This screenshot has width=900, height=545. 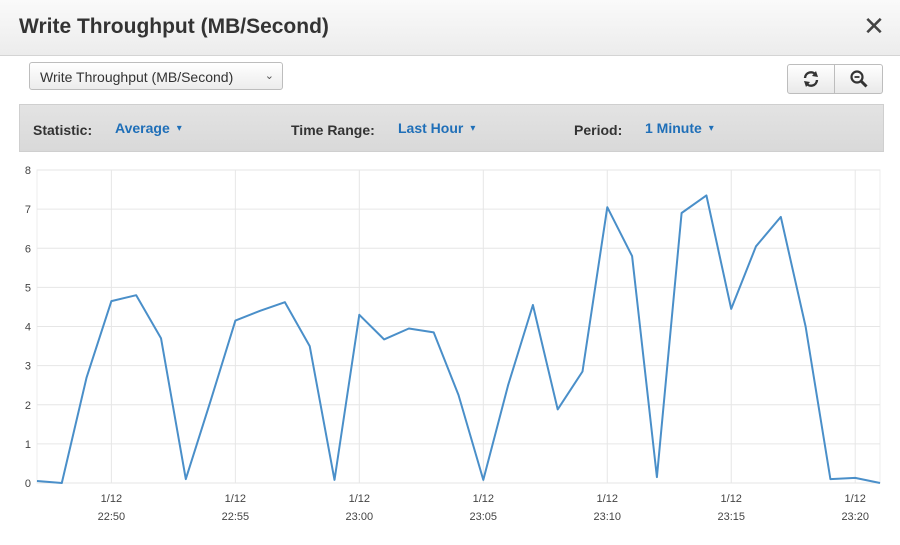 What do you see at coordinates (607, 517) in the screenshot?
I see `x-tick-time-label: 23:10` at bounding box center [607, 517].